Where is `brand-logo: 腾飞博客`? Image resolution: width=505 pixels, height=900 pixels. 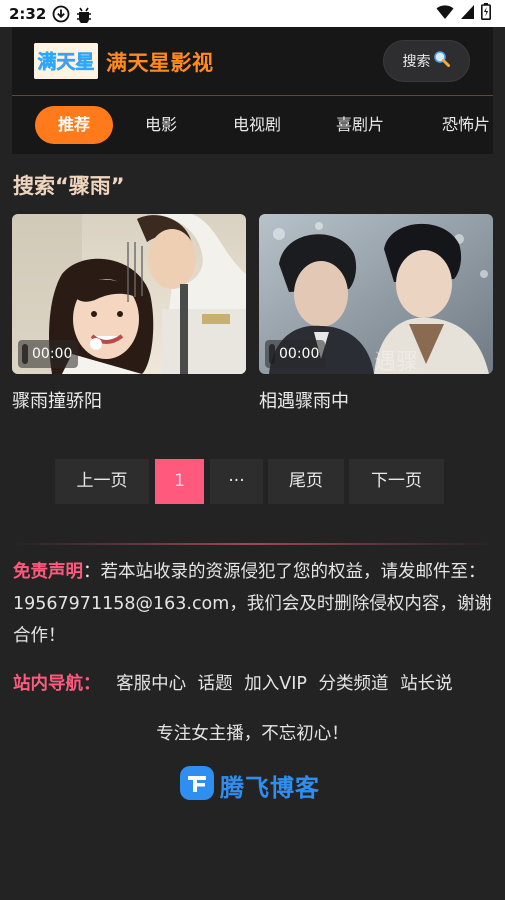
brand-logo: 腾飞博客 is located at coordinates (250, 785).